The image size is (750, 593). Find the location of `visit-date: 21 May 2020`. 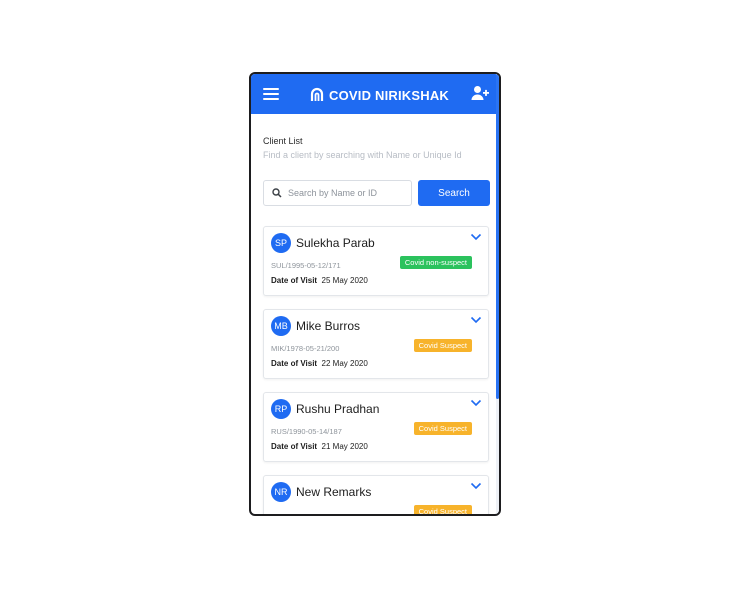

visit-date: 21 May 2020 is located at coordinates (344, 446).